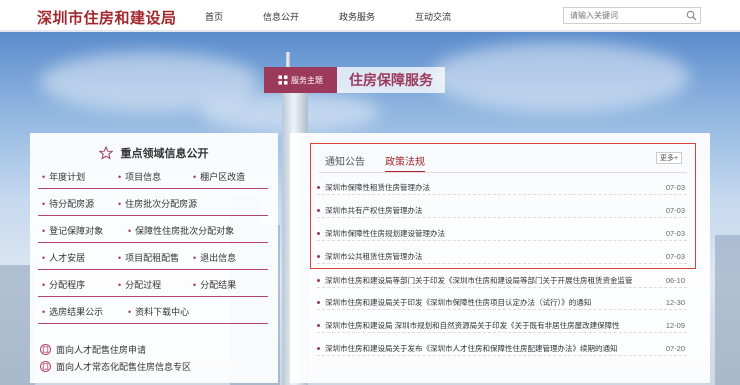 The width and height of the screenshot is (740, 385). What do you see at coordinates (675, 280) in the screenshot?
I see `news-item-date: 06-10` at bounding box center [675, 280].